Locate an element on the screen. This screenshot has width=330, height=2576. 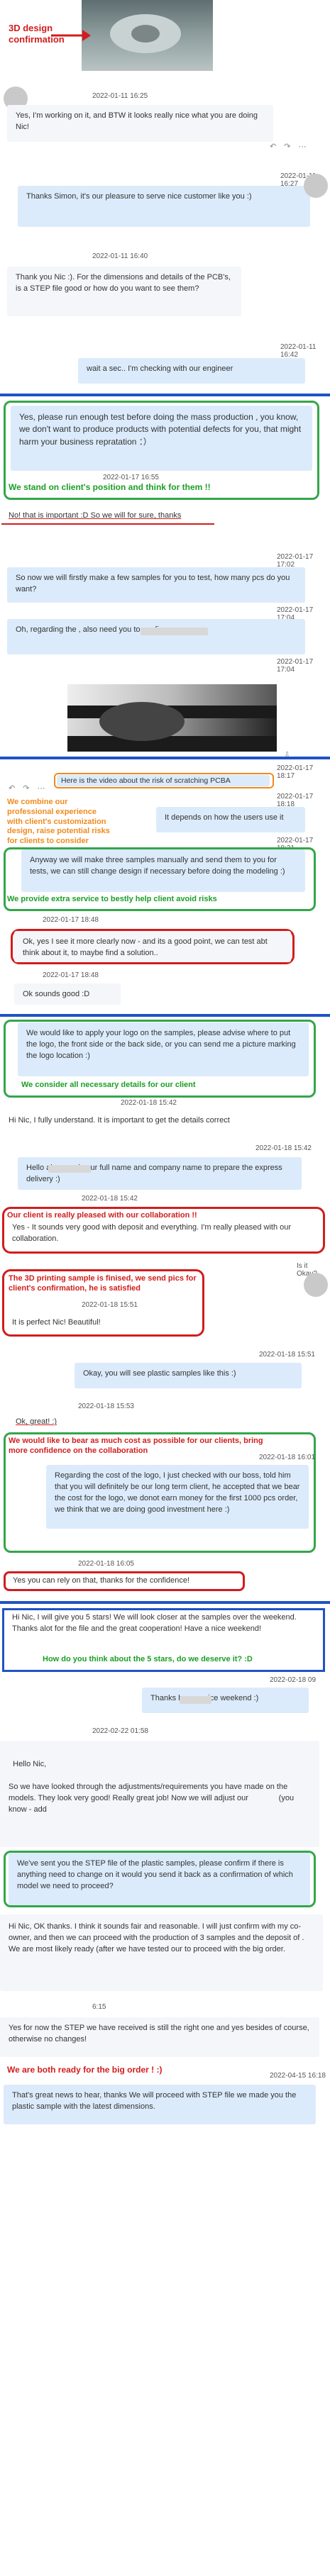
timestamp: 2022-01-17 18:18 is located at coordinates (296, 801).